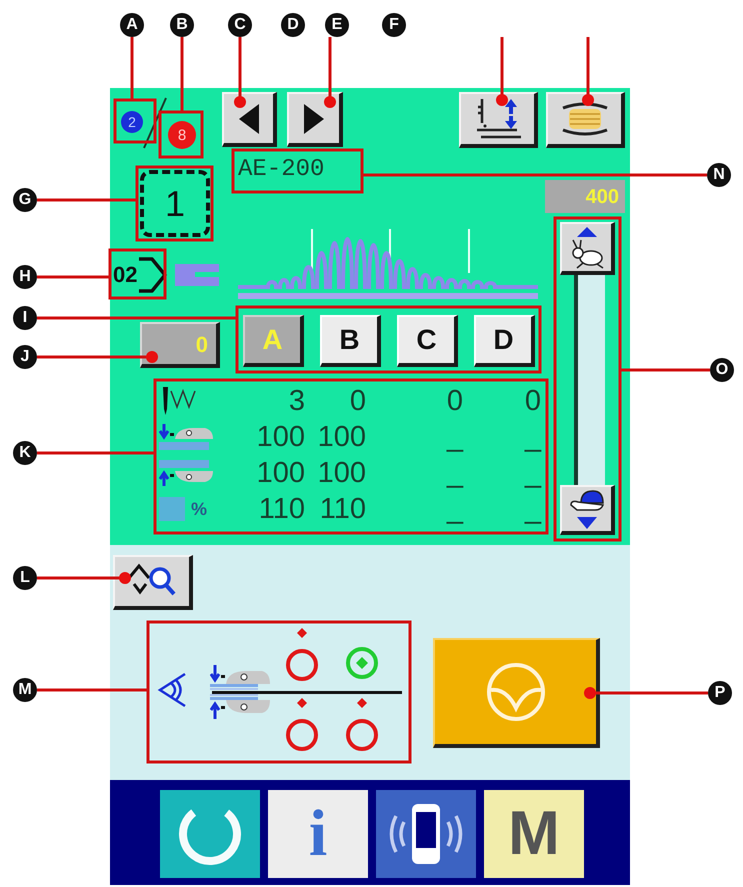 The image size is (743, 887). I want to click on callout-marker: I, so click(25, 318).